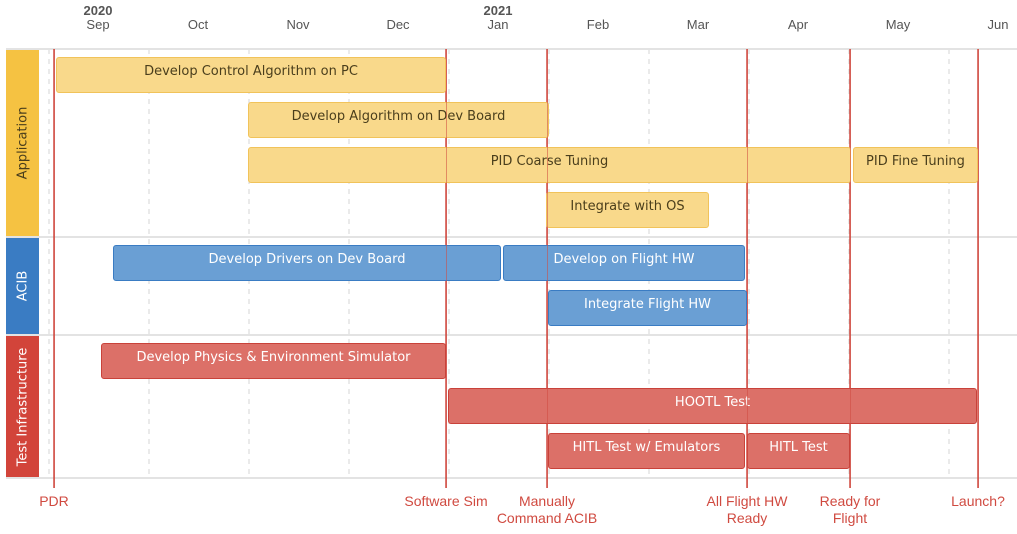  What do you see at coordinates (273, 361) in the screenshot?
I see `task-bar: Develop Physics & Environment Simulator` at bounding box center [273, 361].